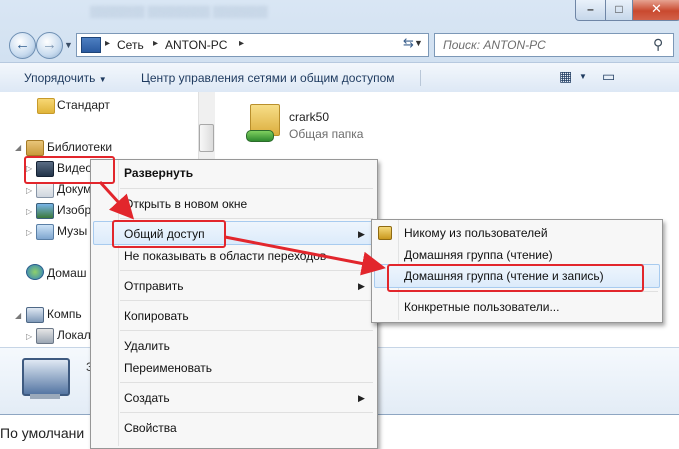 Image resolution: width=679 pixels, height=449 pixels. I want to click on annotation-arrows, so click(242, 228).